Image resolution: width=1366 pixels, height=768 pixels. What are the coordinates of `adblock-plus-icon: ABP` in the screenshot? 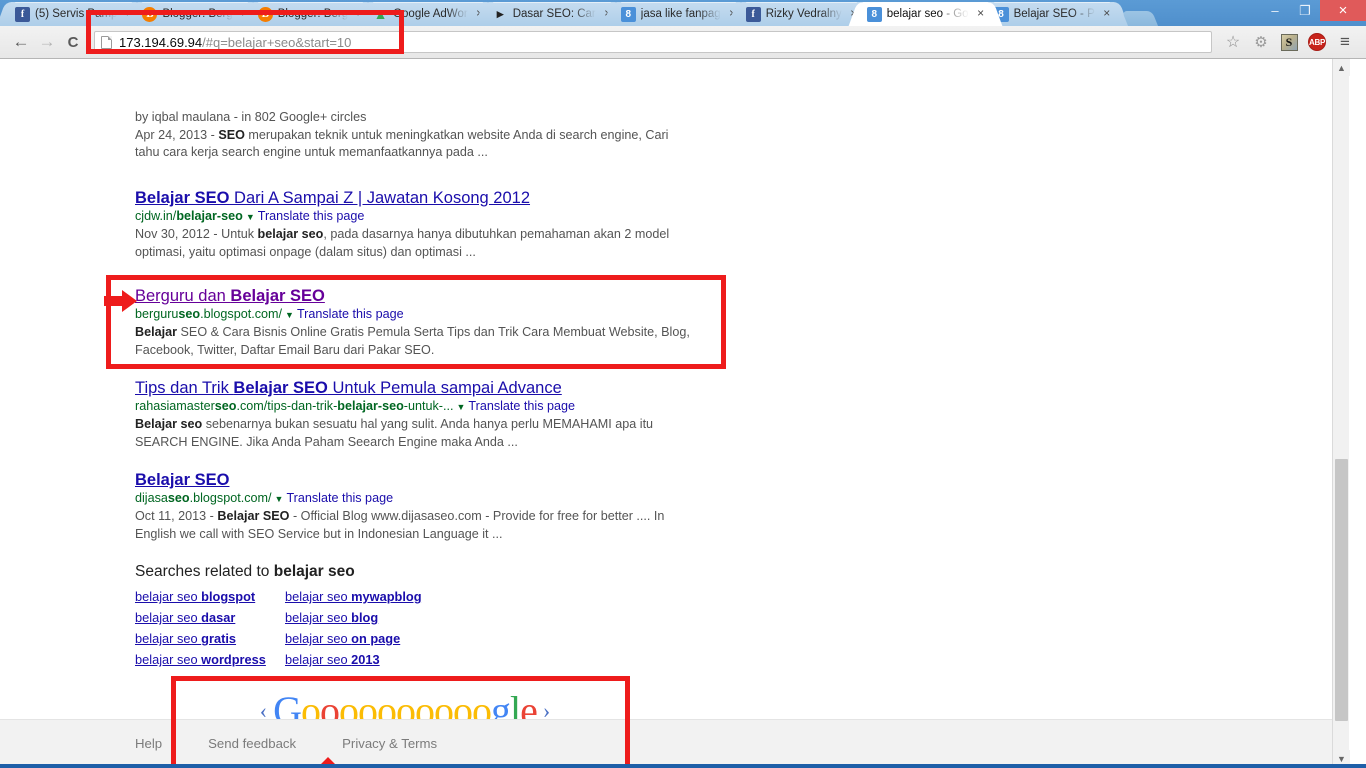 It's located at (1317, 42).